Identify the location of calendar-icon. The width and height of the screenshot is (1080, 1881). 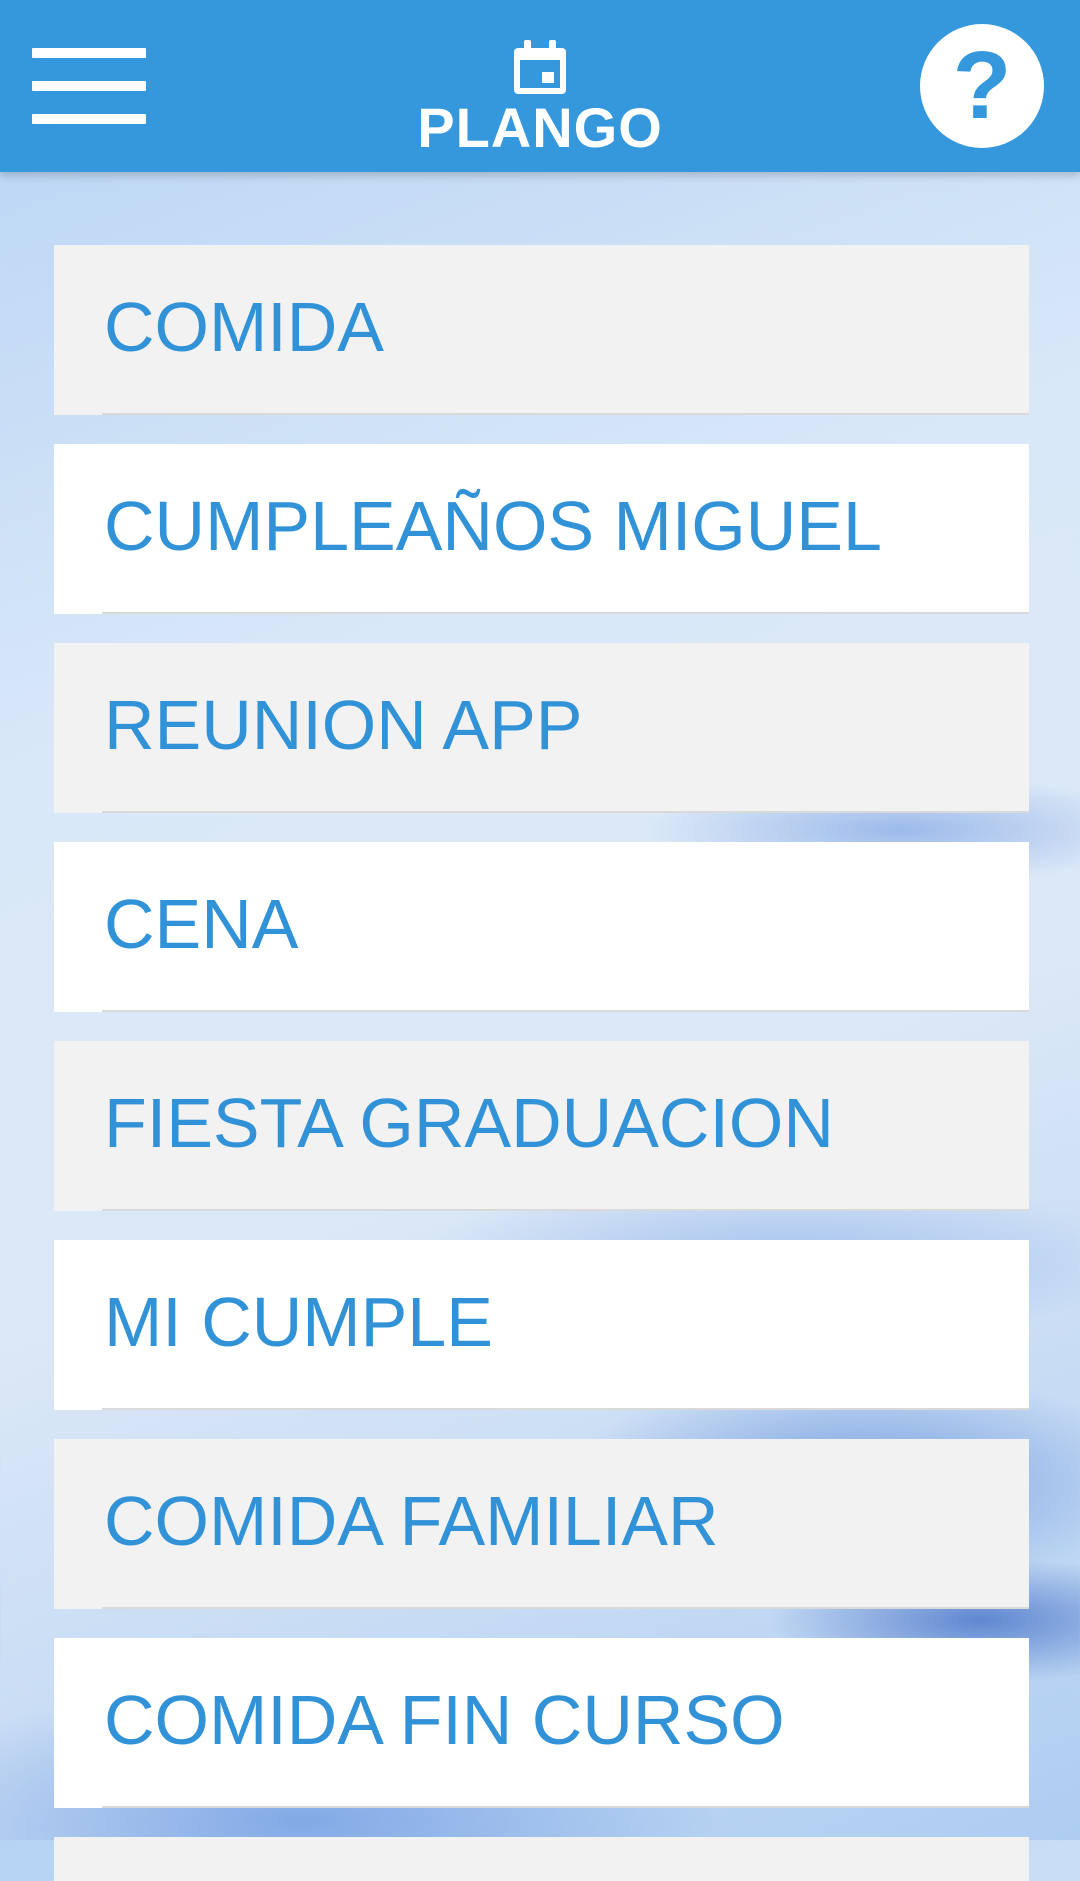
(540, 67).